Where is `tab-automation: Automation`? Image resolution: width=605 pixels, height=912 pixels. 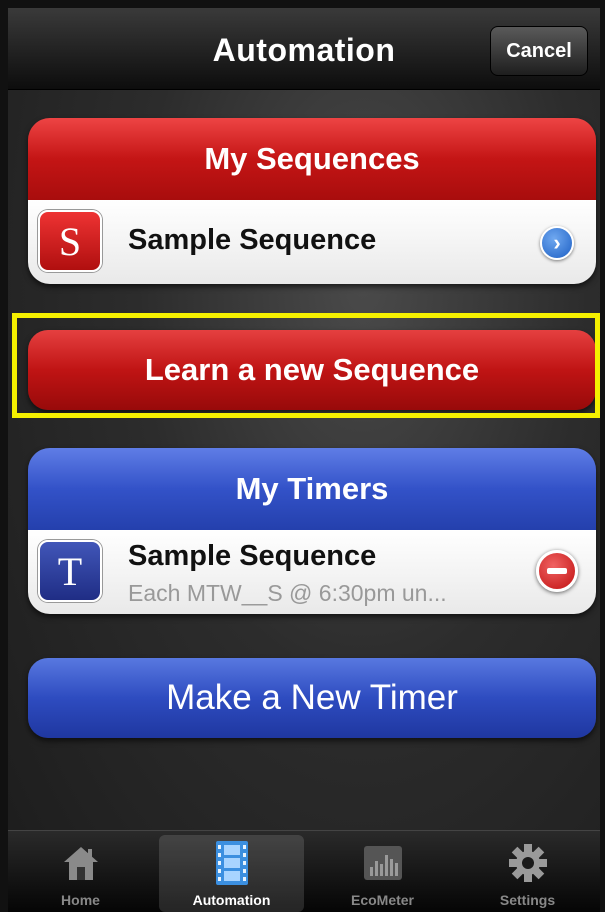 tab-automation: Automation is located at coordinates (231, 873).